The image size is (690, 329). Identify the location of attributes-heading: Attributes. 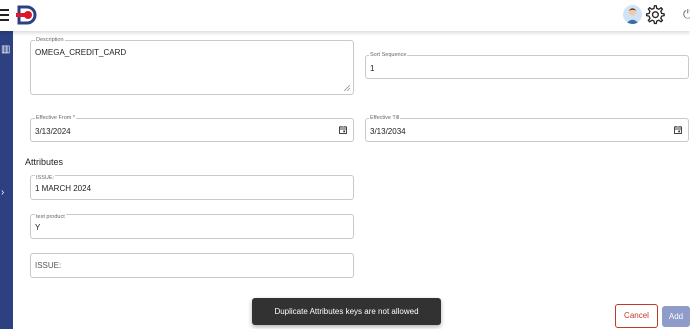
(44, 162).